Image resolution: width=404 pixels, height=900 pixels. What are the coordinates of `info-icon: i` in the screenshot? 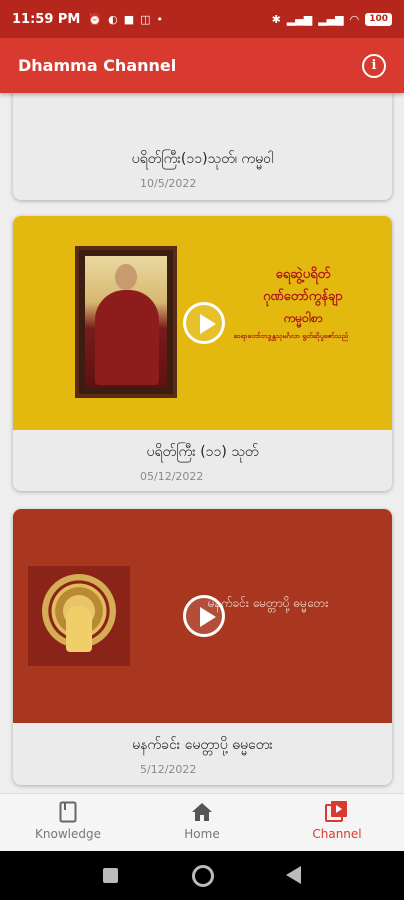 It's located at (374, 65).